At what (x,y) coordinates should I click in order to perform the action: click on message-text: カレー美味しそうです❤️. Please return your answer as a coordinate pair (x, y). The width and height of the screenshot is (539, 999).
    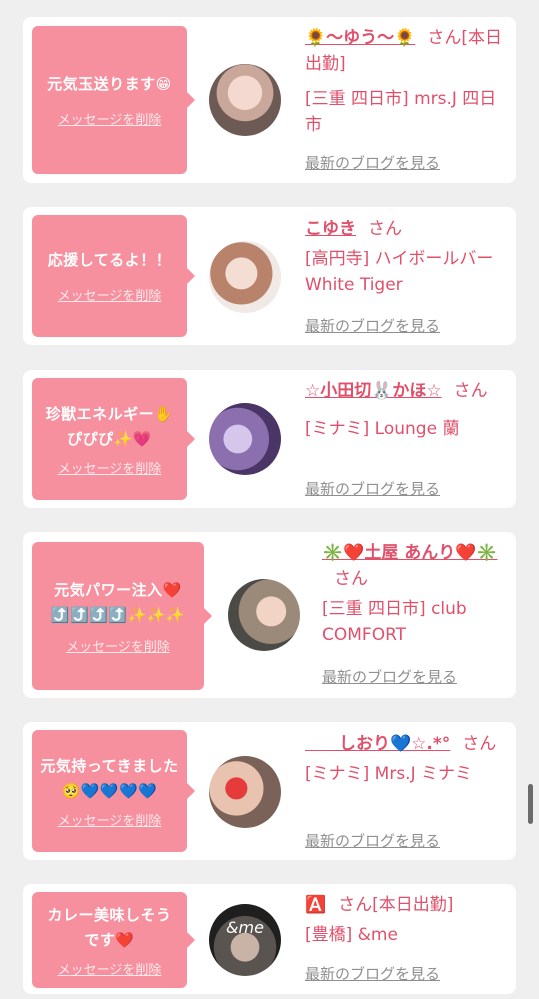
    Looking at the image, I should click on (109, 927).